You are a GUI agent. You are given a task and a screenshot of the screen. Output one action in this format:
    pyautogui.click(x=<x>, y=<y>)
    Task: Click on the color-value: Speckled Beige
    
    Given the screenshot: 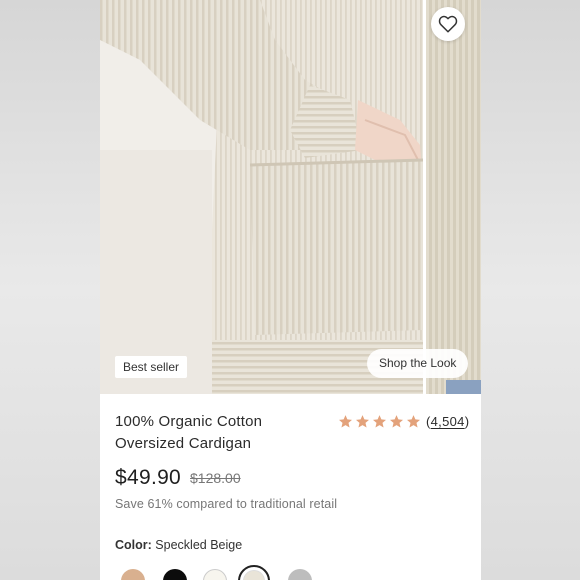 What is the action you would take?
    pyautogui.click(x=199, y=545)
    